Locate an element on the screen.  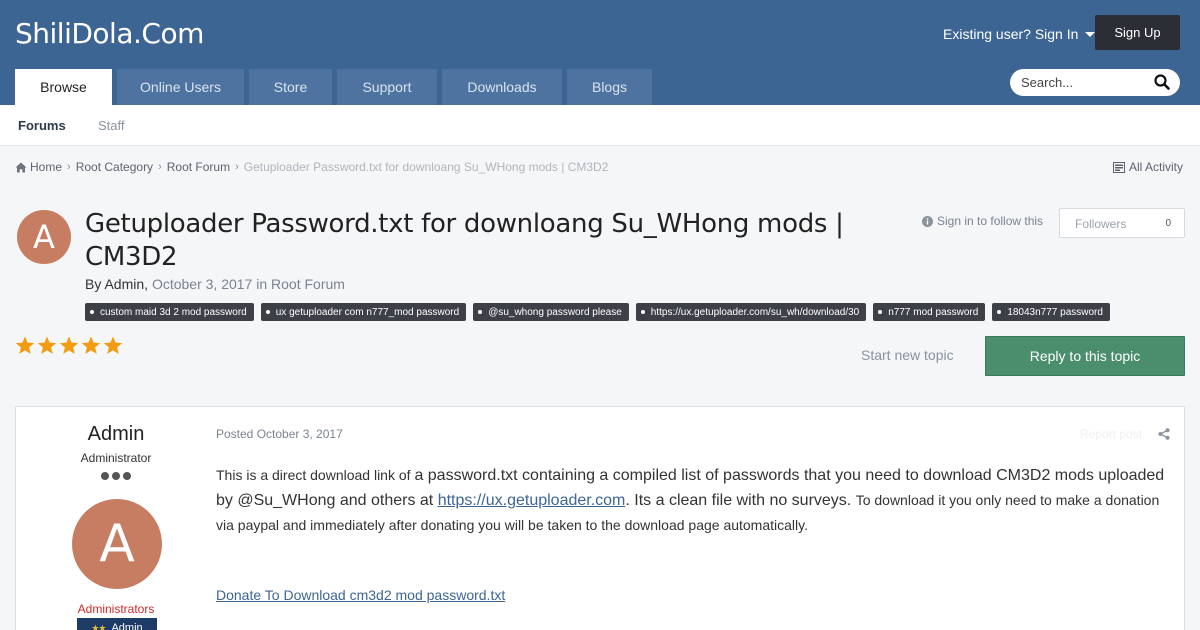
followers-label: Followers is located at coordinates (1101, 224).